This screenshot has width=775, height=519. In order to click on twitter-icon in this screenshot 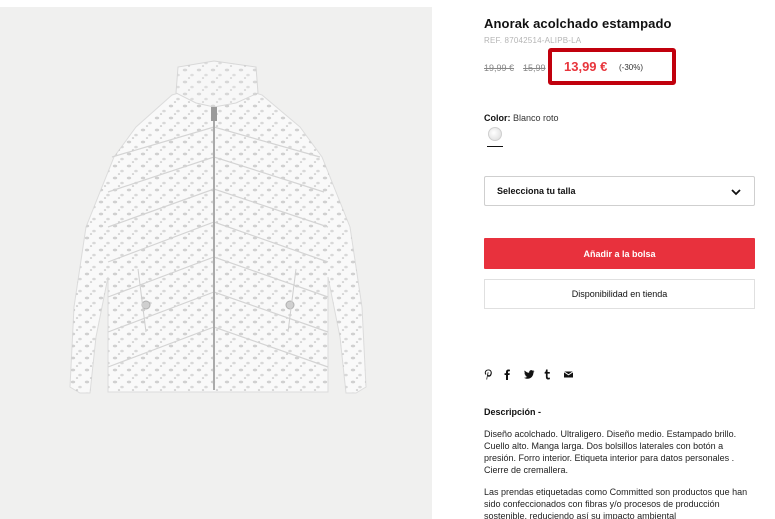, I will do `click(534, 374)`.